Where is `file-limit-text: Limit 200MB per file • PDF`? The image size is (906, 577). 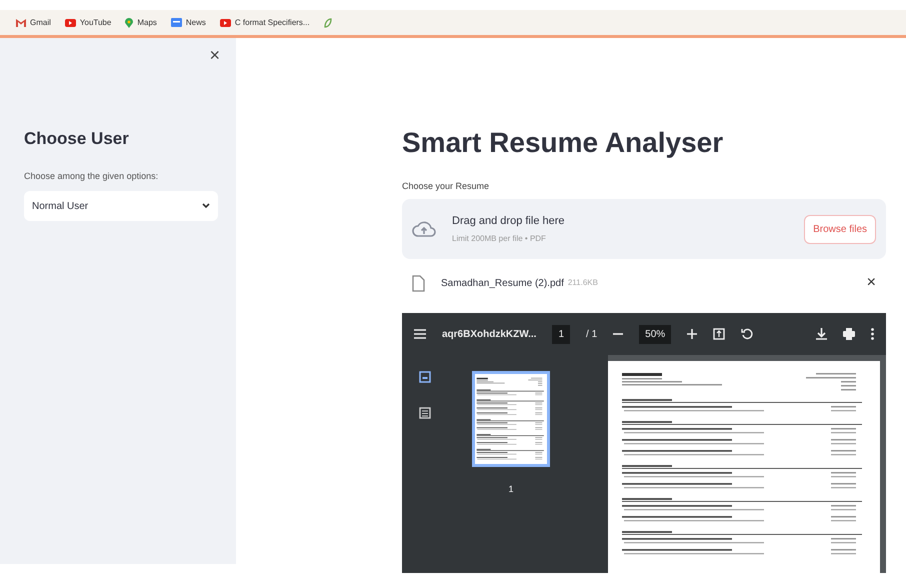 file-limit-text: Limit 200MB per file • PDF is located at coordinates (499, 239).